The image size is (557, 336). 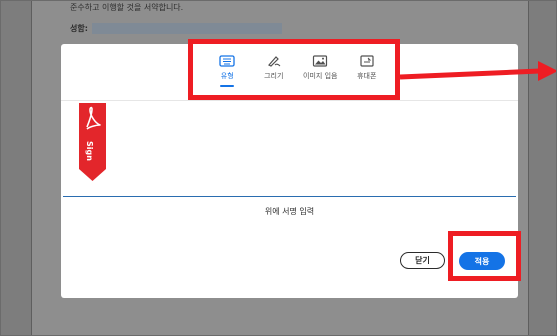 What do you see at coordinates (127, 7) in the screenshot?
I see `document-text: 준수하고 이행할 것을 서약합니다.` at bounding box center [127, 7].